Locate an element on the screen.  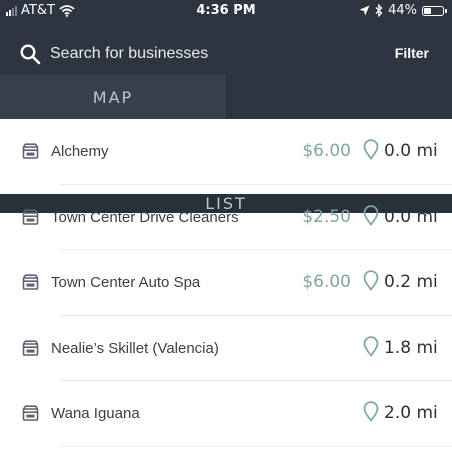
filter-button: Filter is located at coordinates (412, 53).